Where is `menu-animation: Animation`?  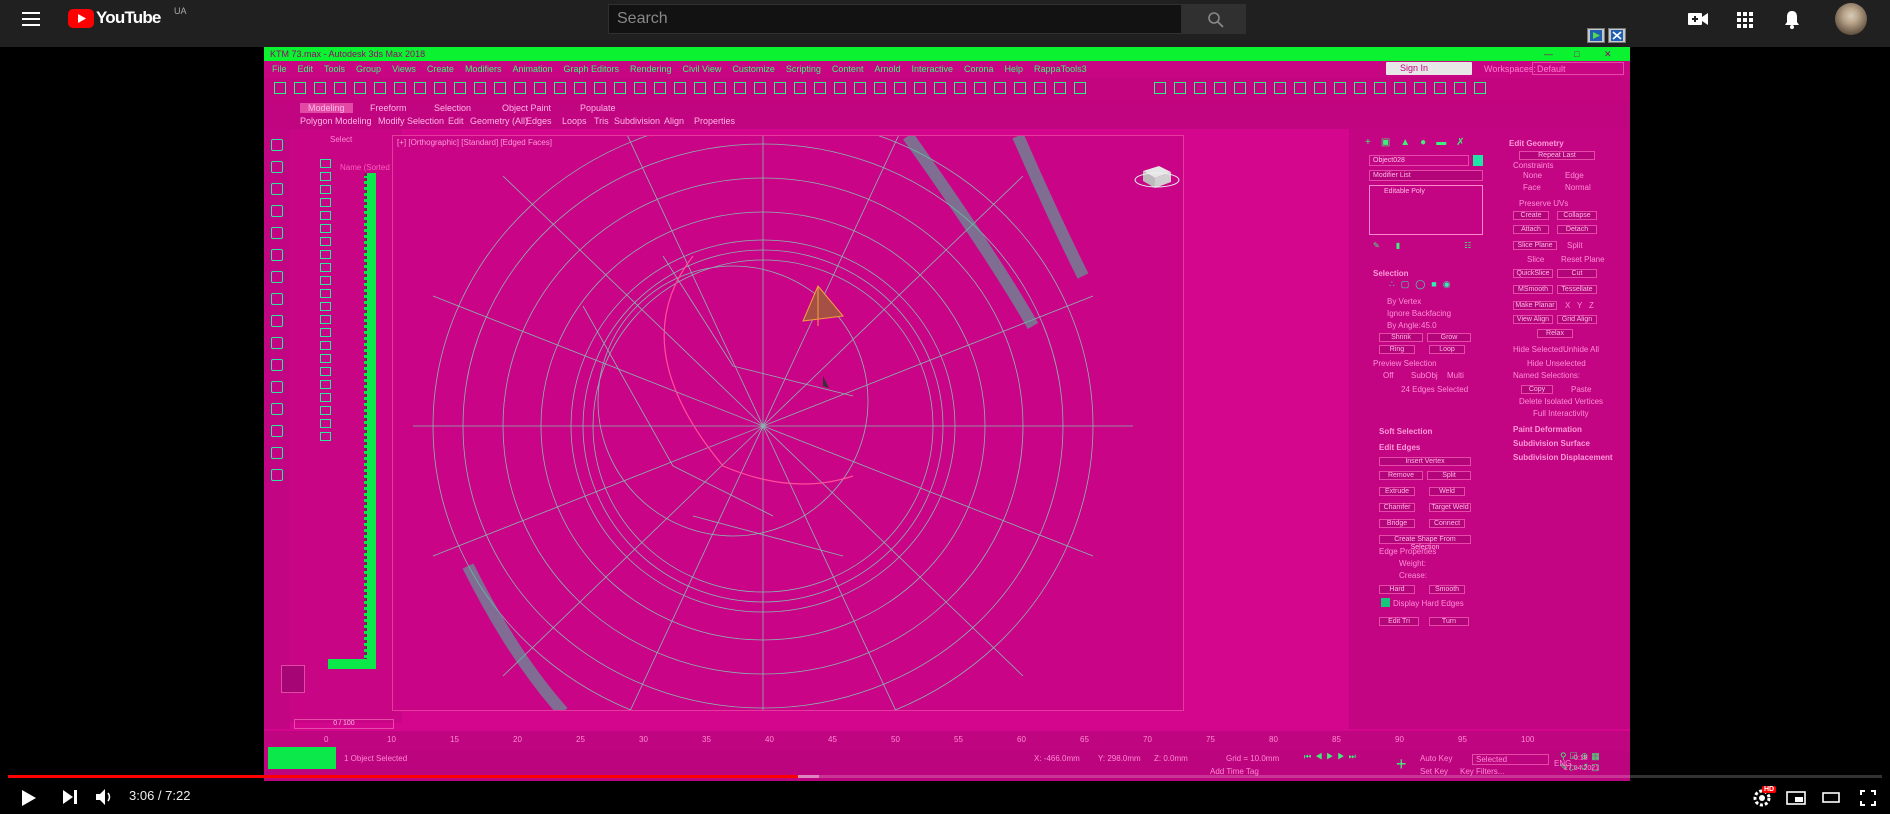
menu-animation: Animation is located at coordinates (532, 69).